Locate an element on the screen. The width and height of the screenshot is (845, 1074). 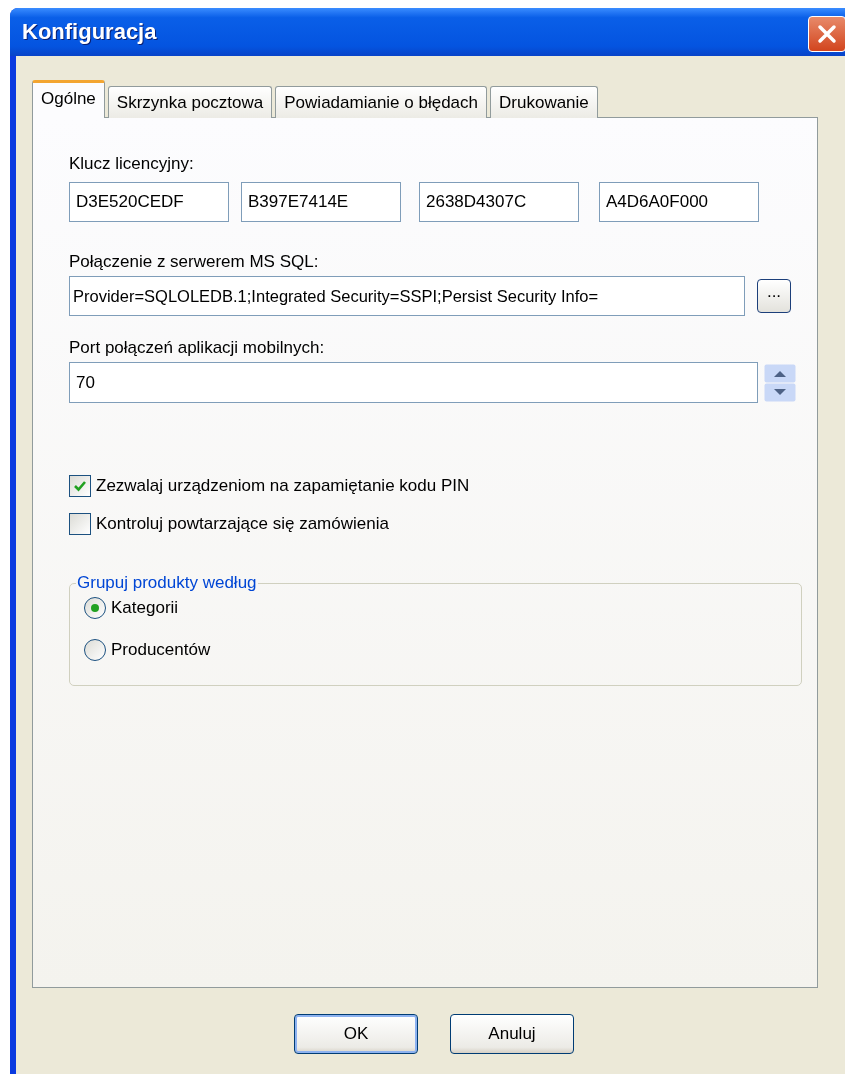
field-label: Port połączeń aplikacji mobilnych: is located at coordinates (197, 348).